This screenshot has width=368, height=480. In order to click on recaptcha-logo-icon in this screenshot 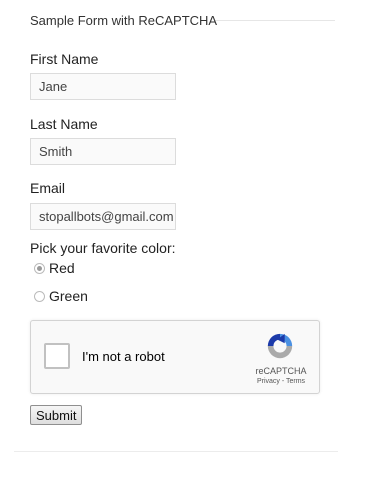, I will do `click(280, 346)`.